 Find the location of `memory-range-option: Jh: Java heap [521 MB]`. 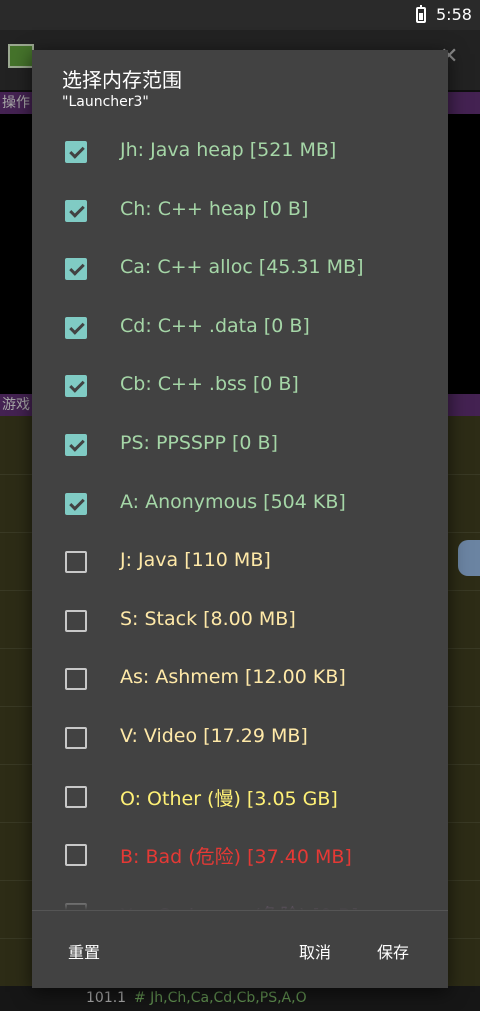

memory-range-option: Jh: Java heap [521 MB] is located at coordinates (240, 151).